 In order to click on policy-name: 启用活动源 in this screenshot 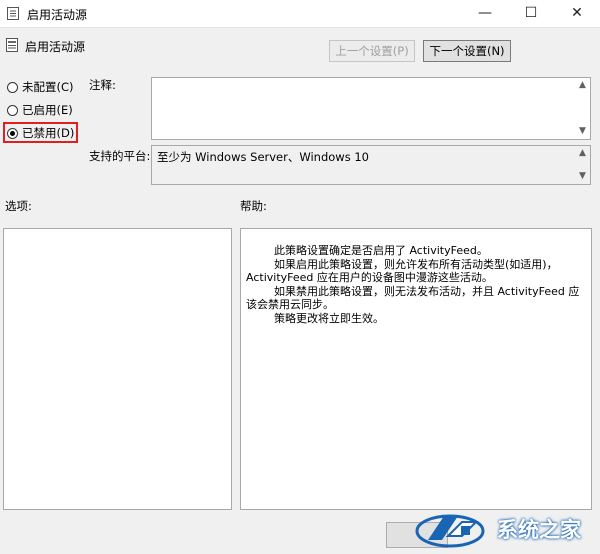, I will do `click(55, 47)`.